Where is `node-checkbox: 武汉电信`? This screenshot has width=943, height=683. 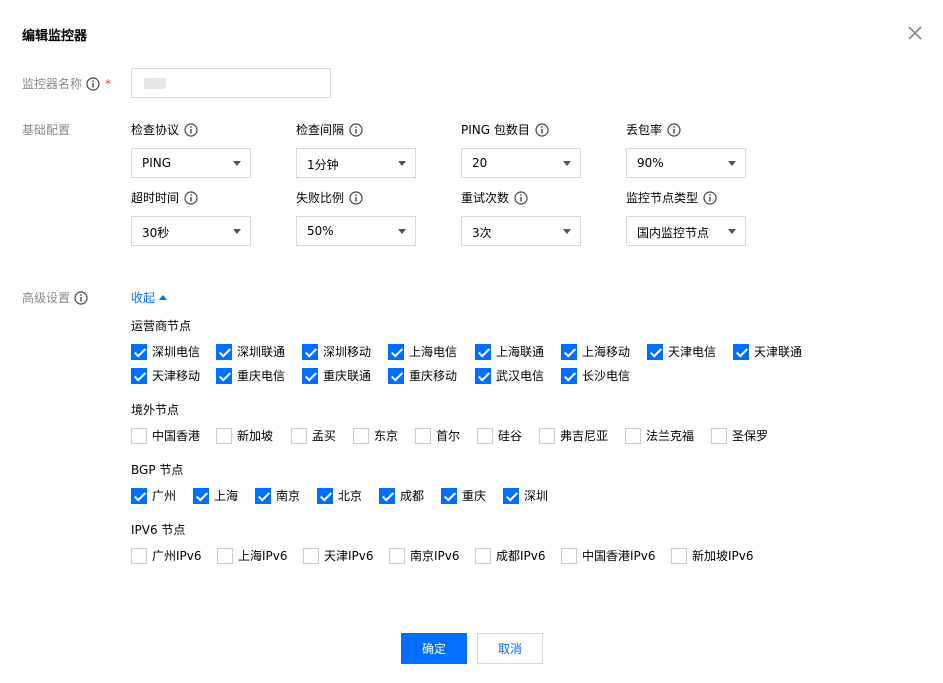 node-checkbox: 武汉电信 is located at coordinates (509, 375).